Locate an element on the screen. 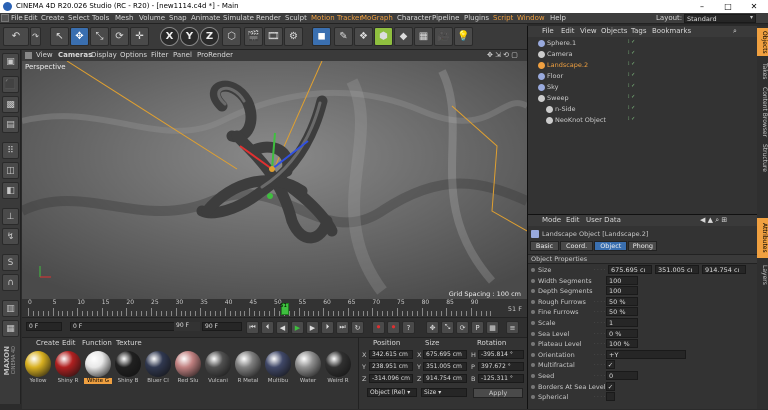 This screenshot has height=410, width=768. material-swatch: Multibu is located at coordinates (278, 372).